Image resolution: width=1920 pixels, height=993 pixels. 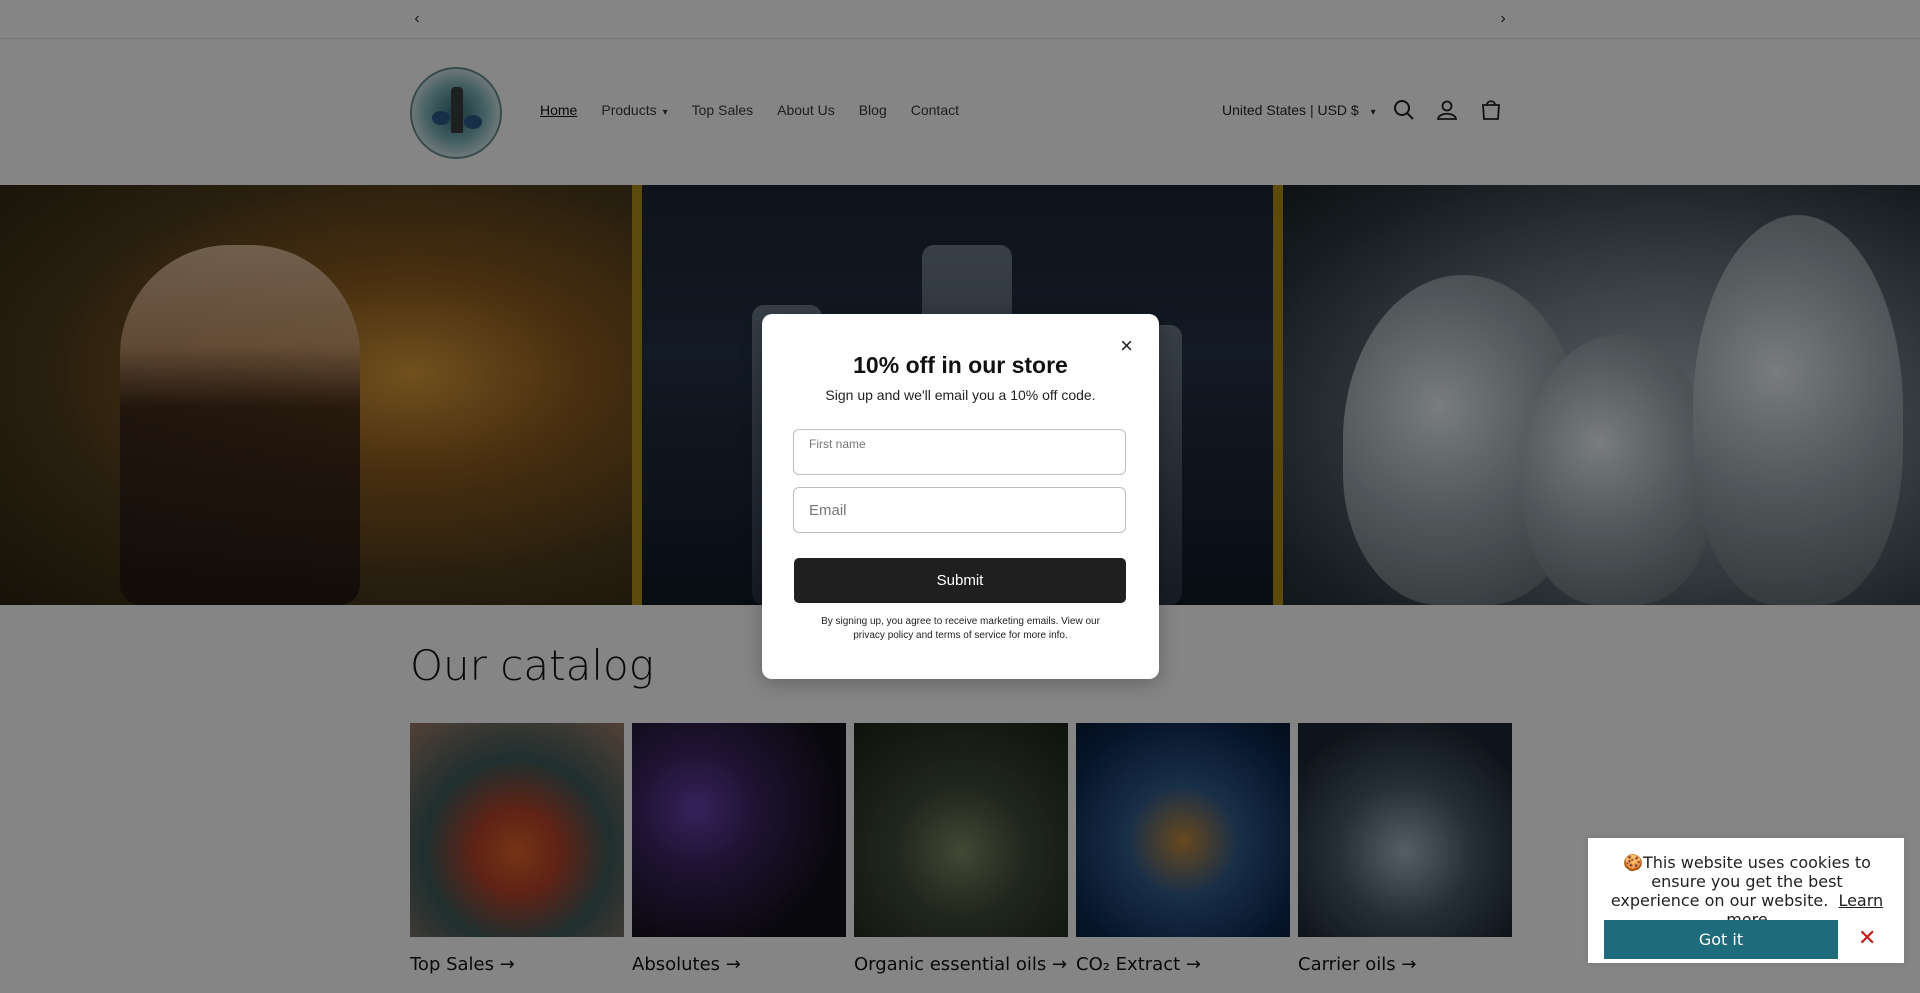 What do you see at coordinates (960, 365) in the screenshot?
I see `popup-title: 10% off in our store` at bounding box center [960, 365].